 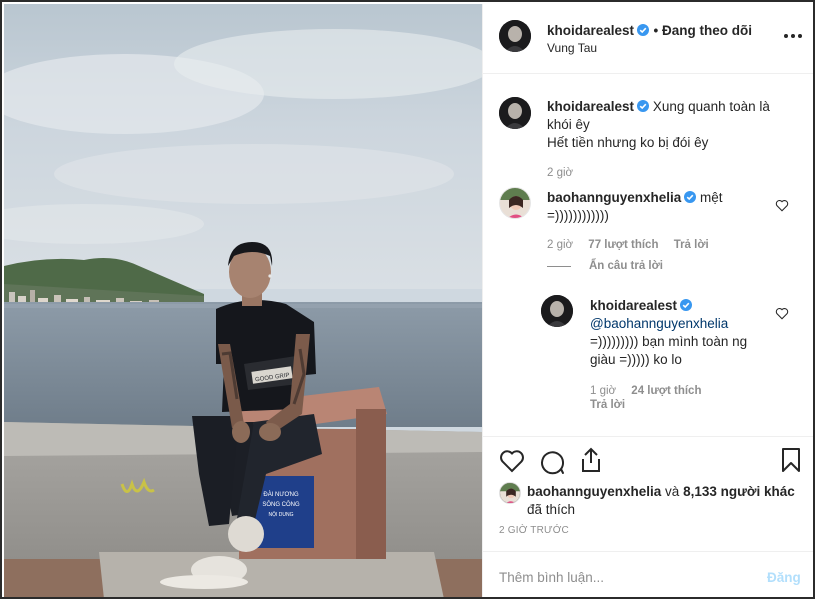 I want to click on reply-1-likes: 24 lượt thích, so click(x=666, y=391).